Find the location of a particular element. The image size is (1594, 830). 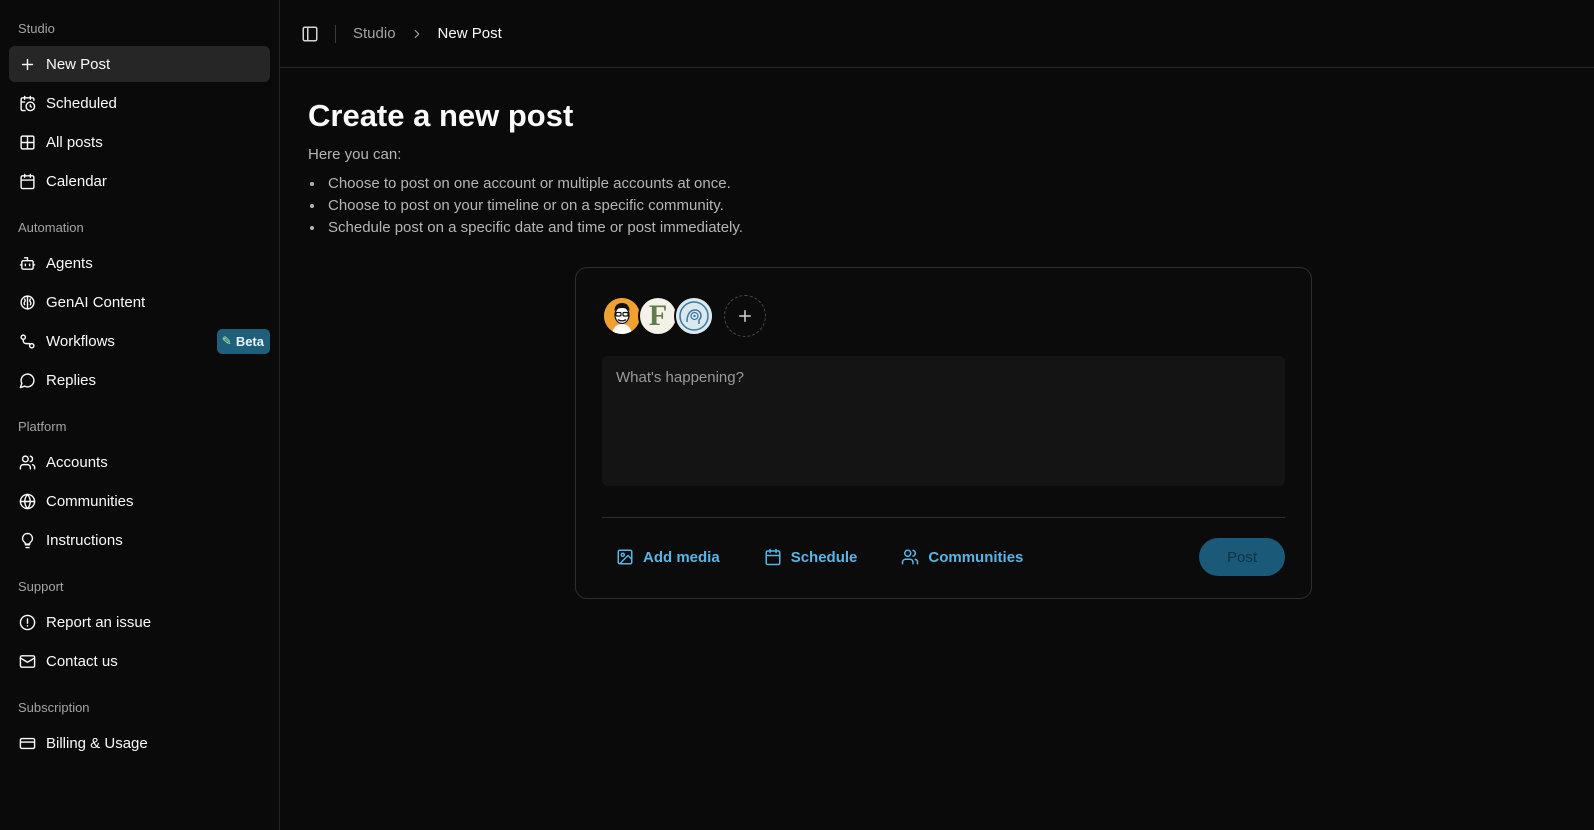

breadcrumb-studio: Studio is located at coordinates (374, 33).